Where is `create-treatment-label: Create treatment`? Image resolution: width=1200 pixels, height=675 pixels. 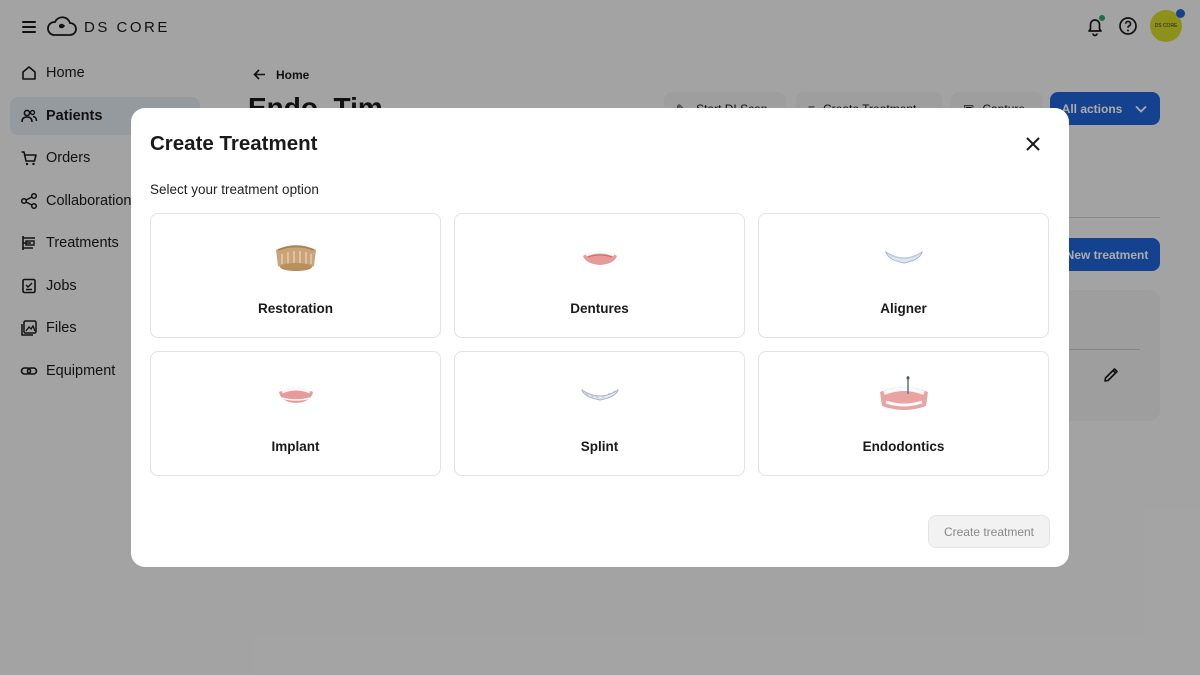 create-treatment-label: Create treatment is located at coordinates (989, 531).